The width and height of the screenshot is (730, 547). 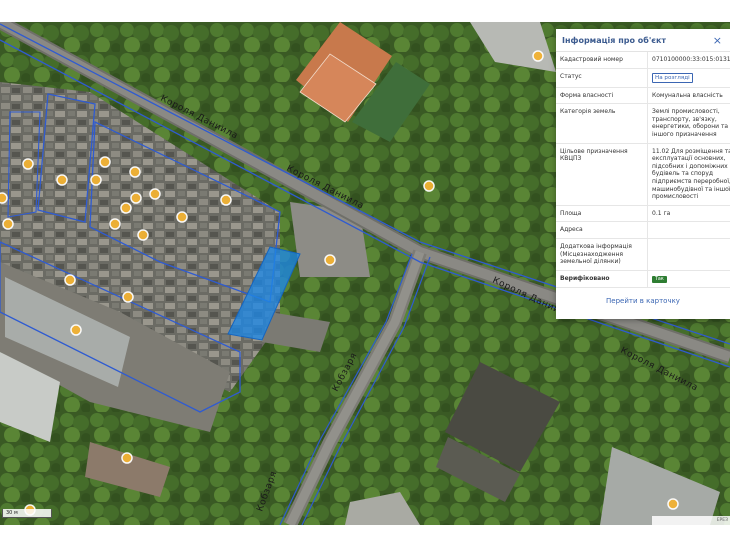 I want to click on table-row: Форма власності Комунальна власність, so click(x=643, y=96).